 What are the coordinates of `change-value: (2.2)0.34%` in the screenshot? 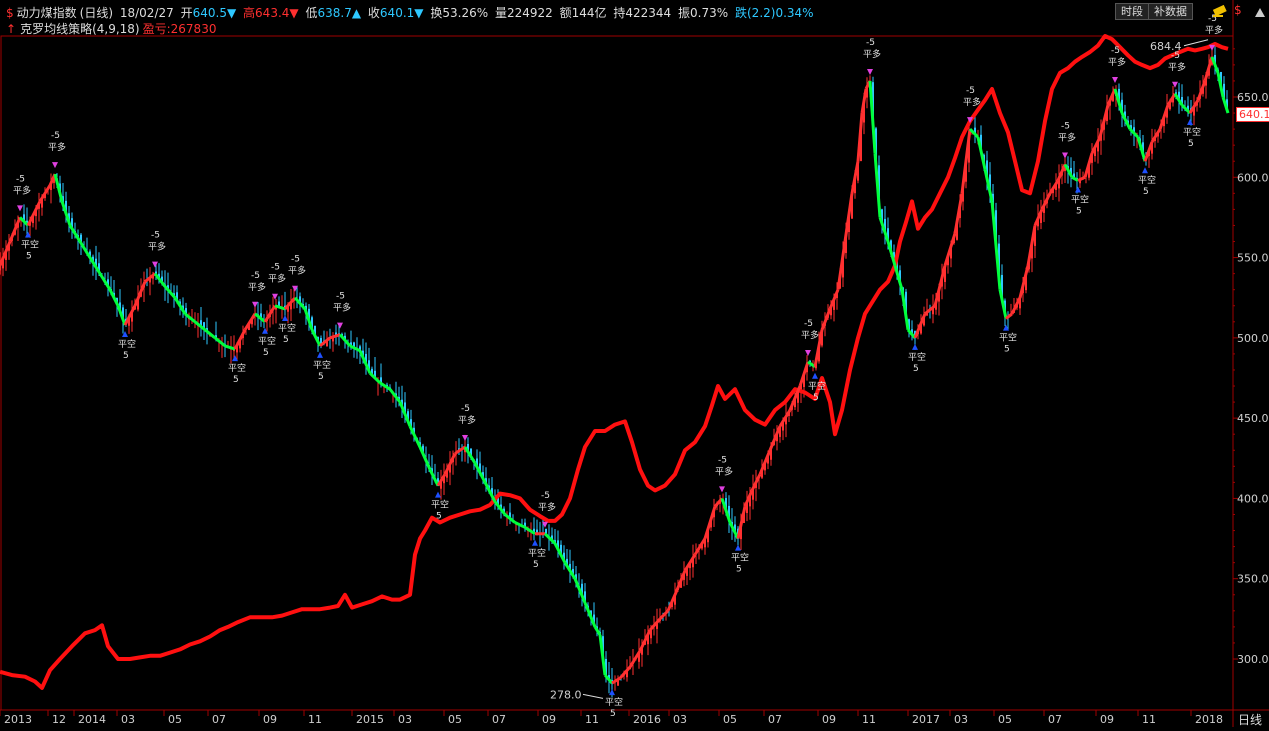 It's located at (780, 13).